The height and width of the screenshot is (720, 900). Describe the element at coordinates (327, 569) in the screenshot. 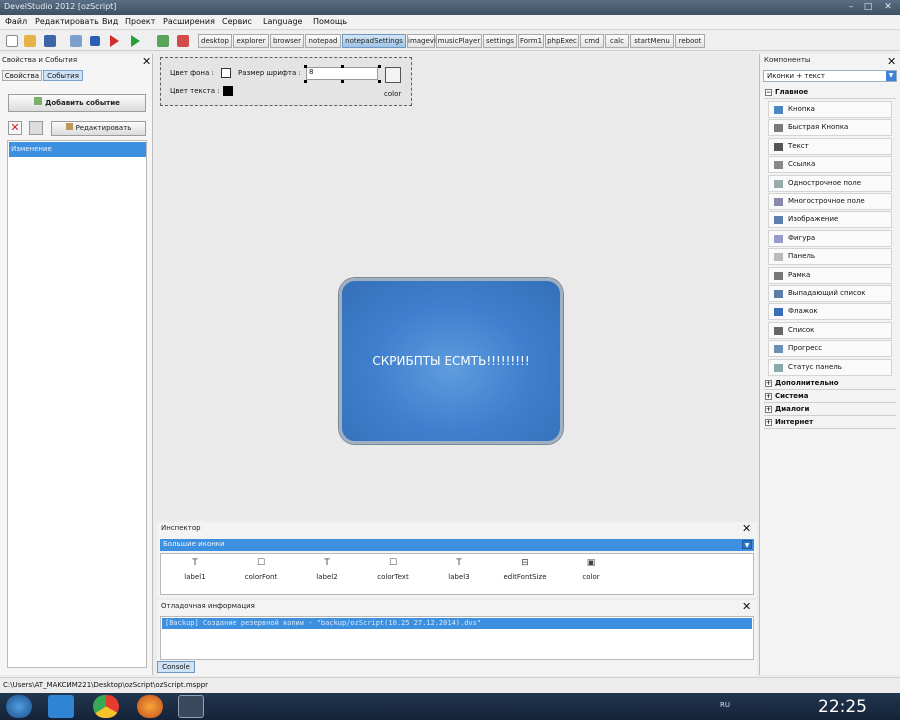

I see `inspector-item: Tlabel2` at that location.